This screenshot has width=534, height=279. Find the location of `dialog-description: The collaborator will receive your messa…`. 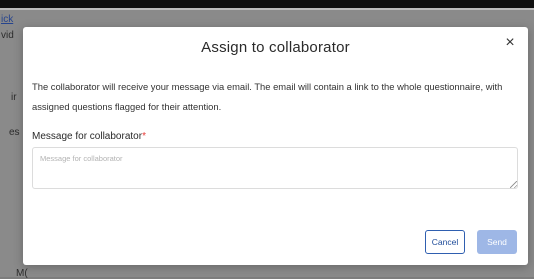

dialog-description: The collaborator will receive your messa… is located at coordinates (267, 96).